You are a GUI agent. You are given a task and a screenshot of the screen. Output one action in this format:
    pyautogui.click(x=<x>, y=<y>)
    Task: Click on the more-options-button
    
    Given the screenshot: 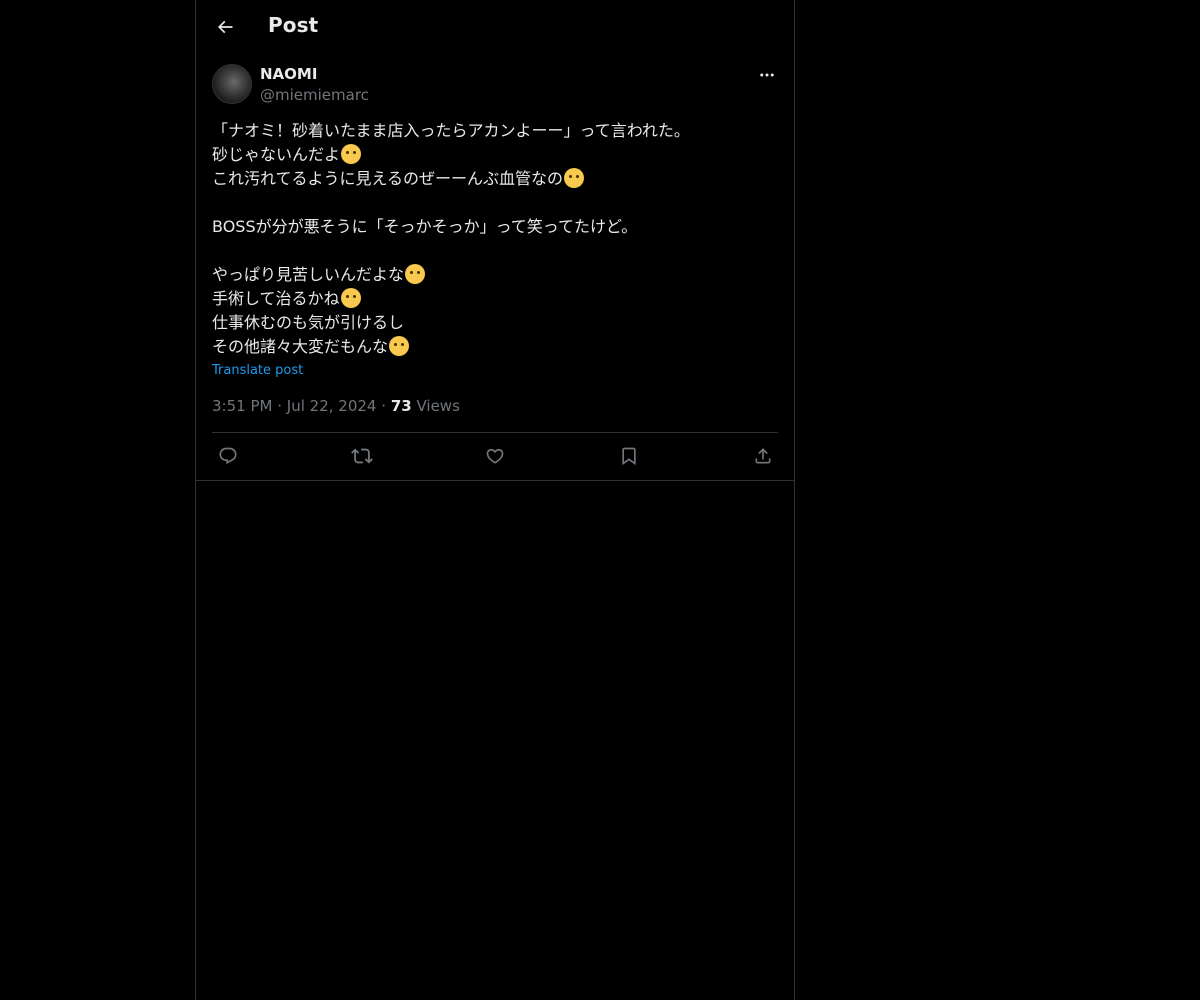 What is the action you would take?
    pyautogui.click(x=767, y=75)
    